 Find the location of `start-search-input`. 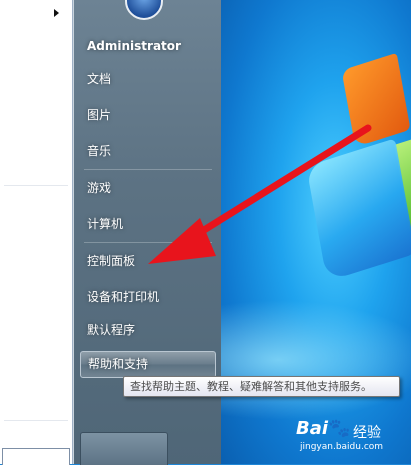

start-search-input is located at coordinates (36, 456).